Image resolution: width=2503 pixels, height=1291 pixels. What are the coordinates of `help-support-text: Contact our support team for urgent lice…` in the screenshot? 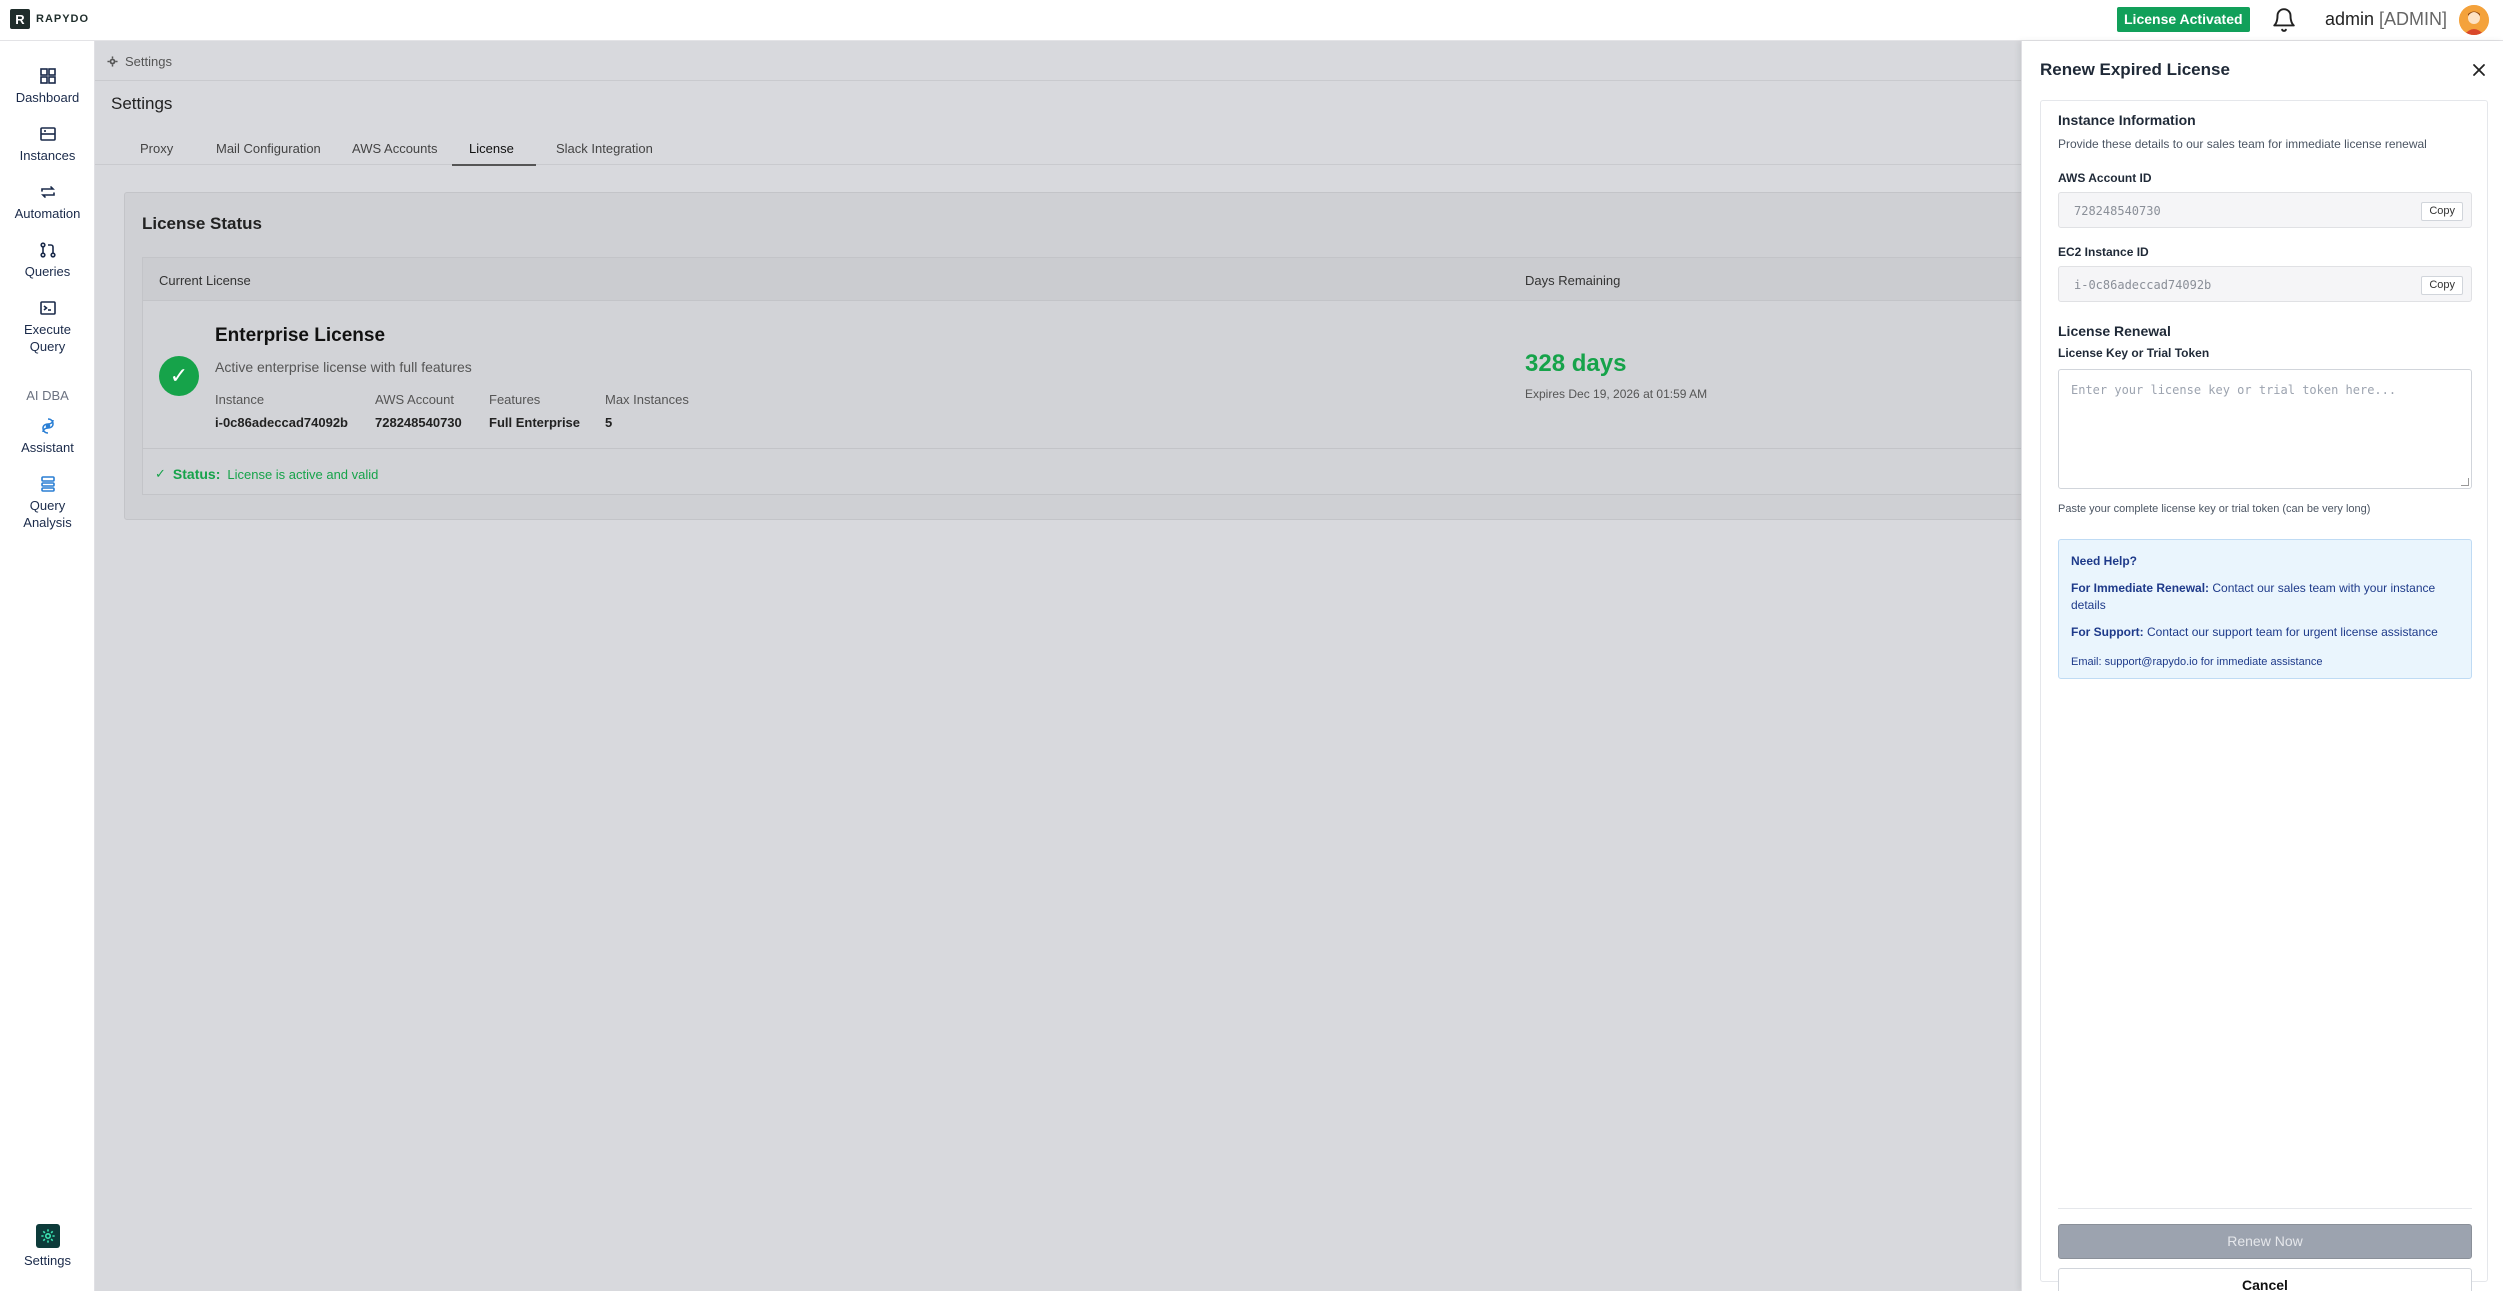 It's located at (2292, 632).